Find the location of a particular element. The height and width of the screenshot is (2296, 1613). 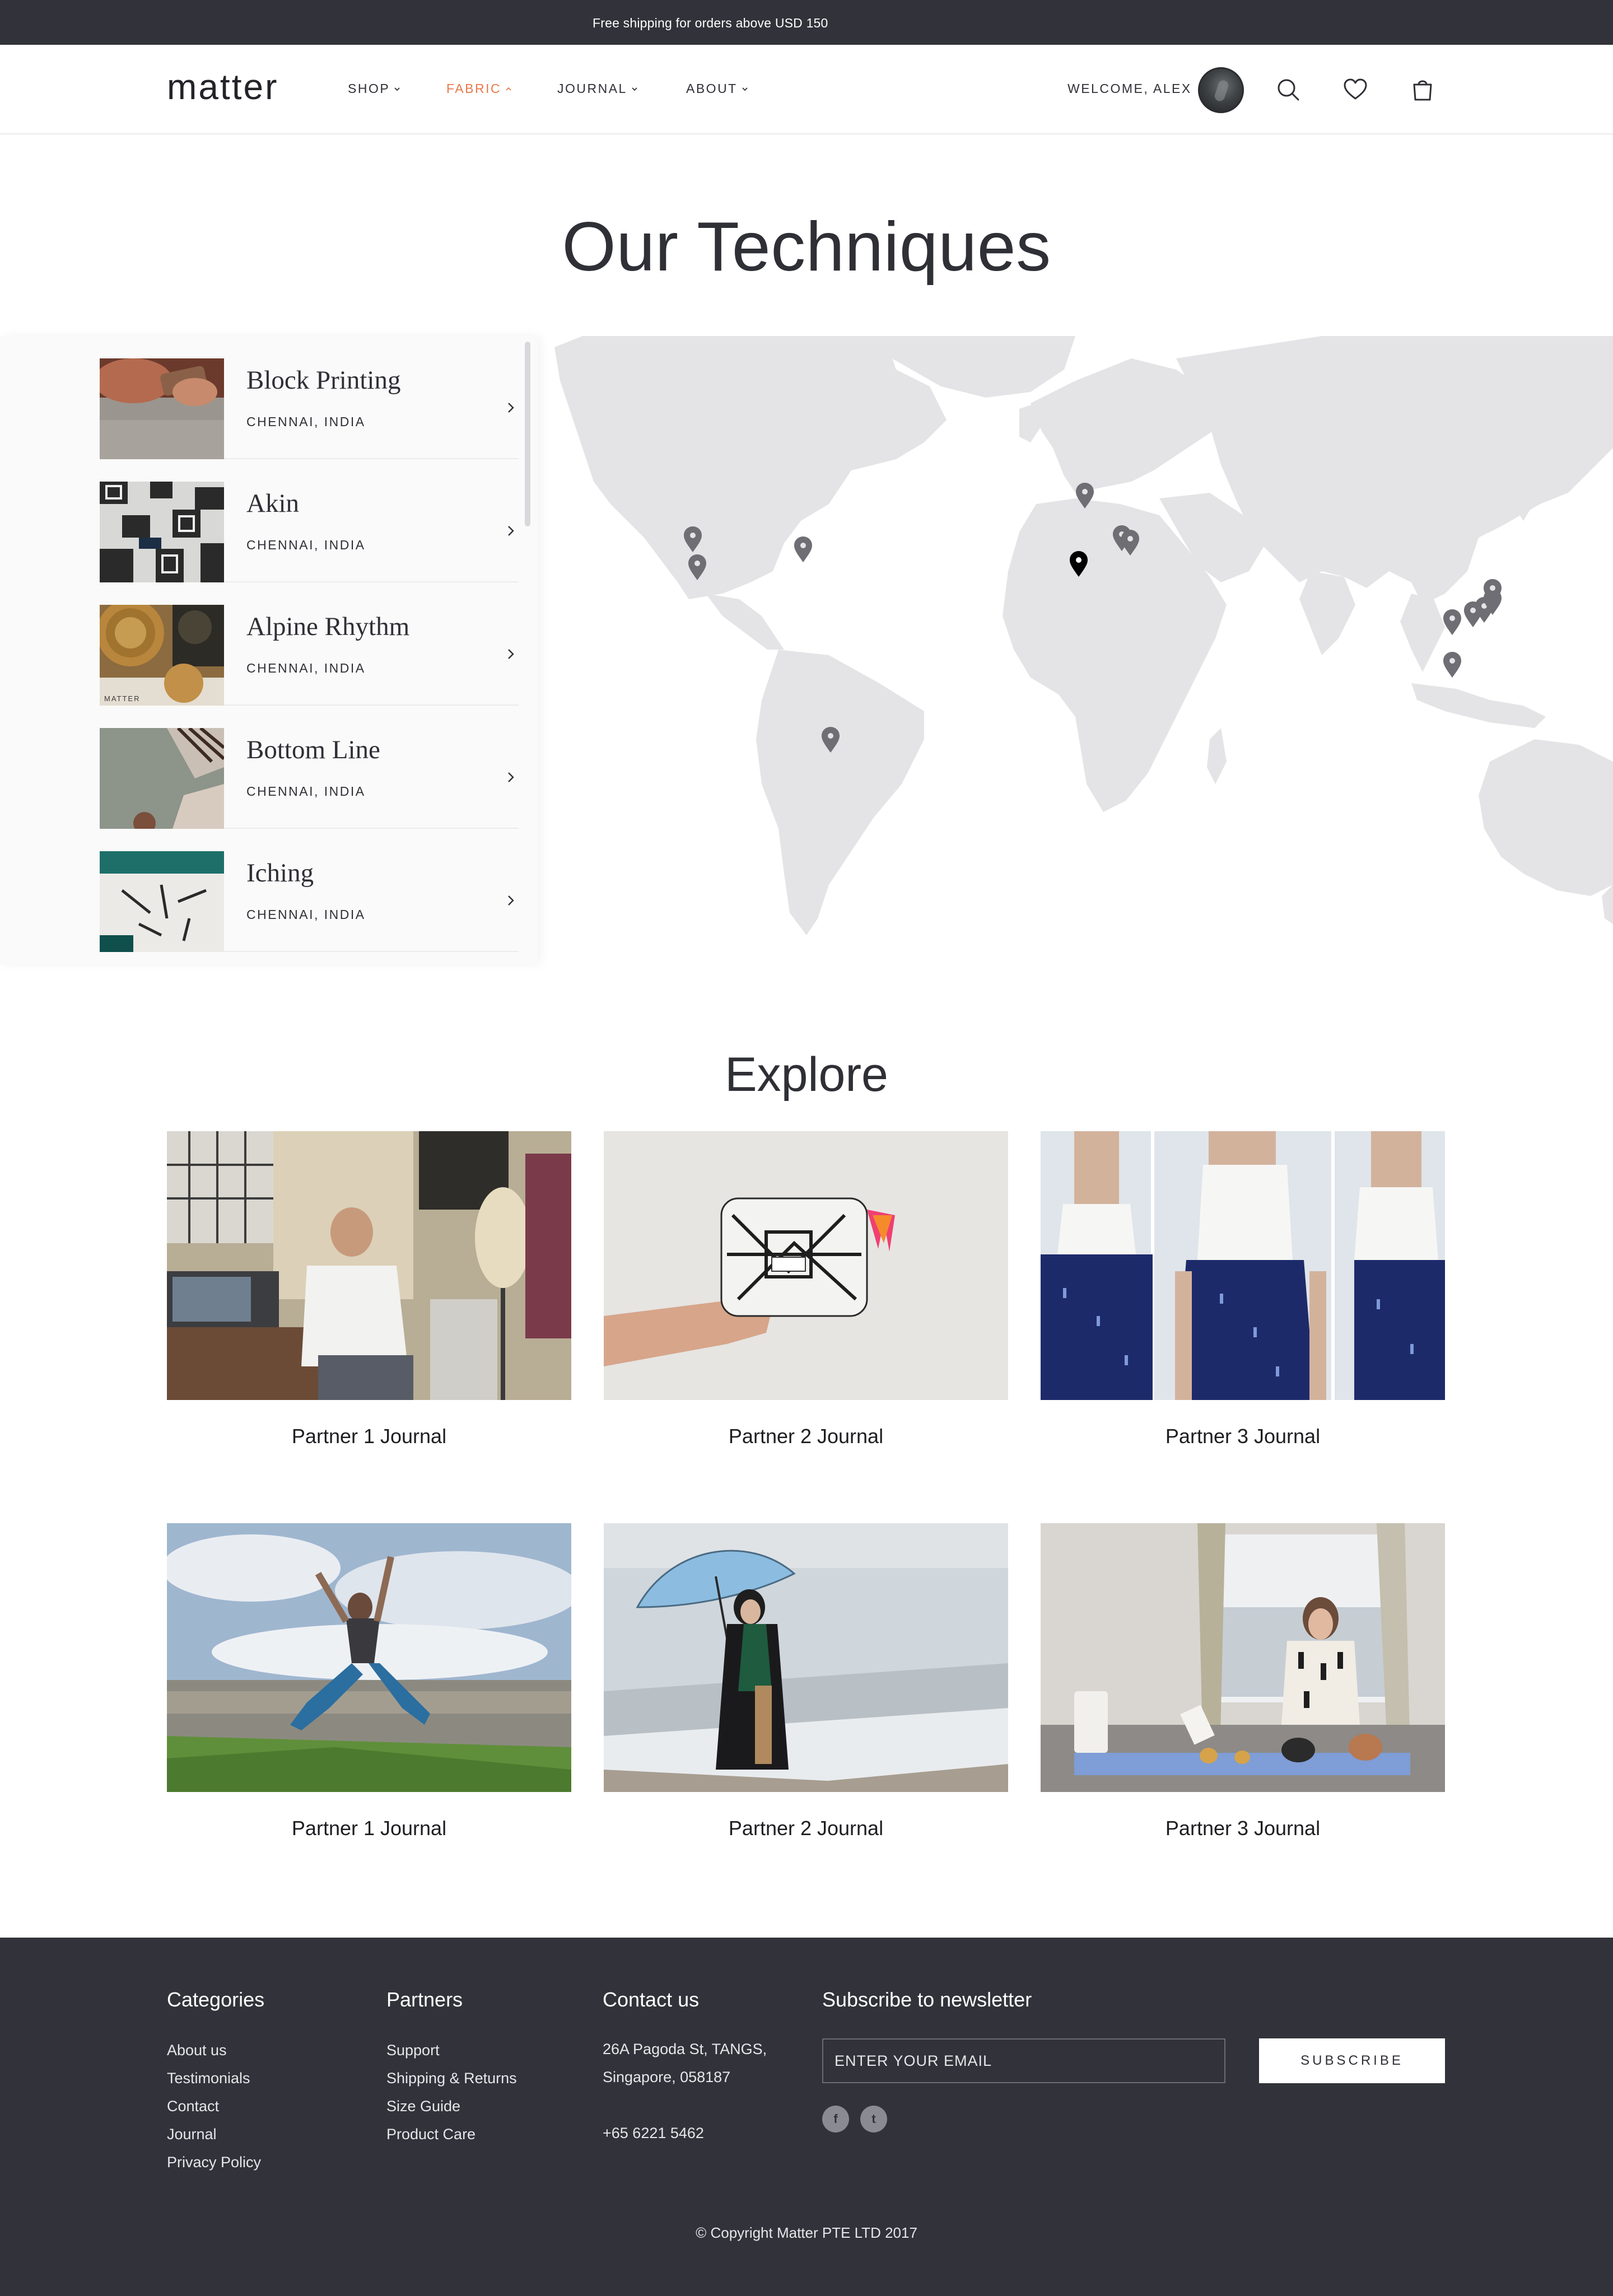

footer-address-line2: Singapore, 058187 is located at coordinates (667, 2077).